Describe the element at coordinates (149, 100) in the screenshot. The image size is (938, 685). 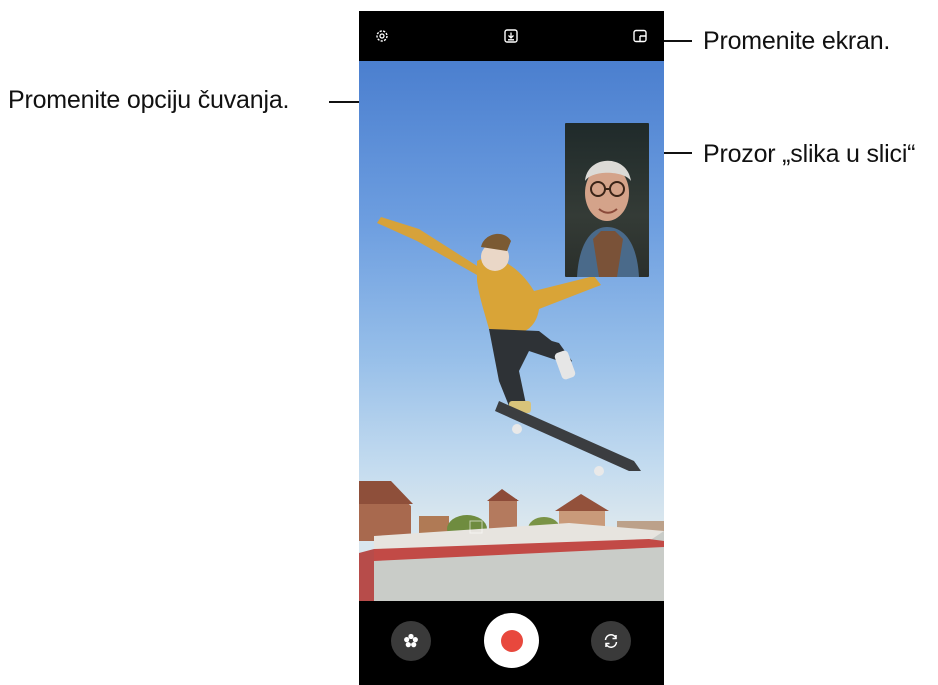
I see `callout-save-option: Promenite opciju čuvanja.` at that location.